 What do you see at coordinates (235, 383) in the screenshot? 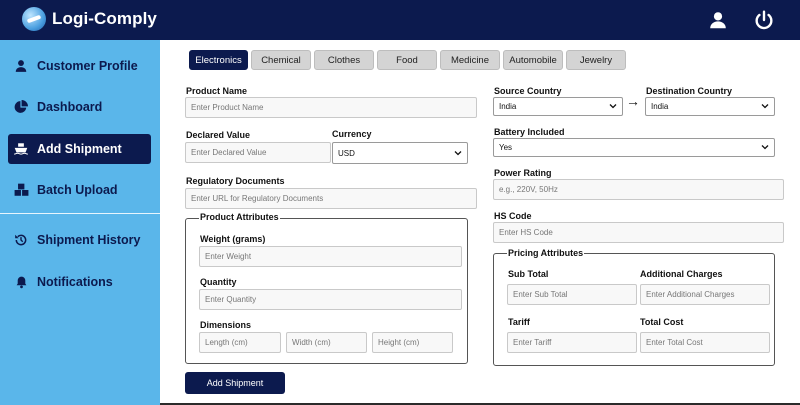
I see `add-shipment-button: Add Shipment` at bounding box center [235, 383].